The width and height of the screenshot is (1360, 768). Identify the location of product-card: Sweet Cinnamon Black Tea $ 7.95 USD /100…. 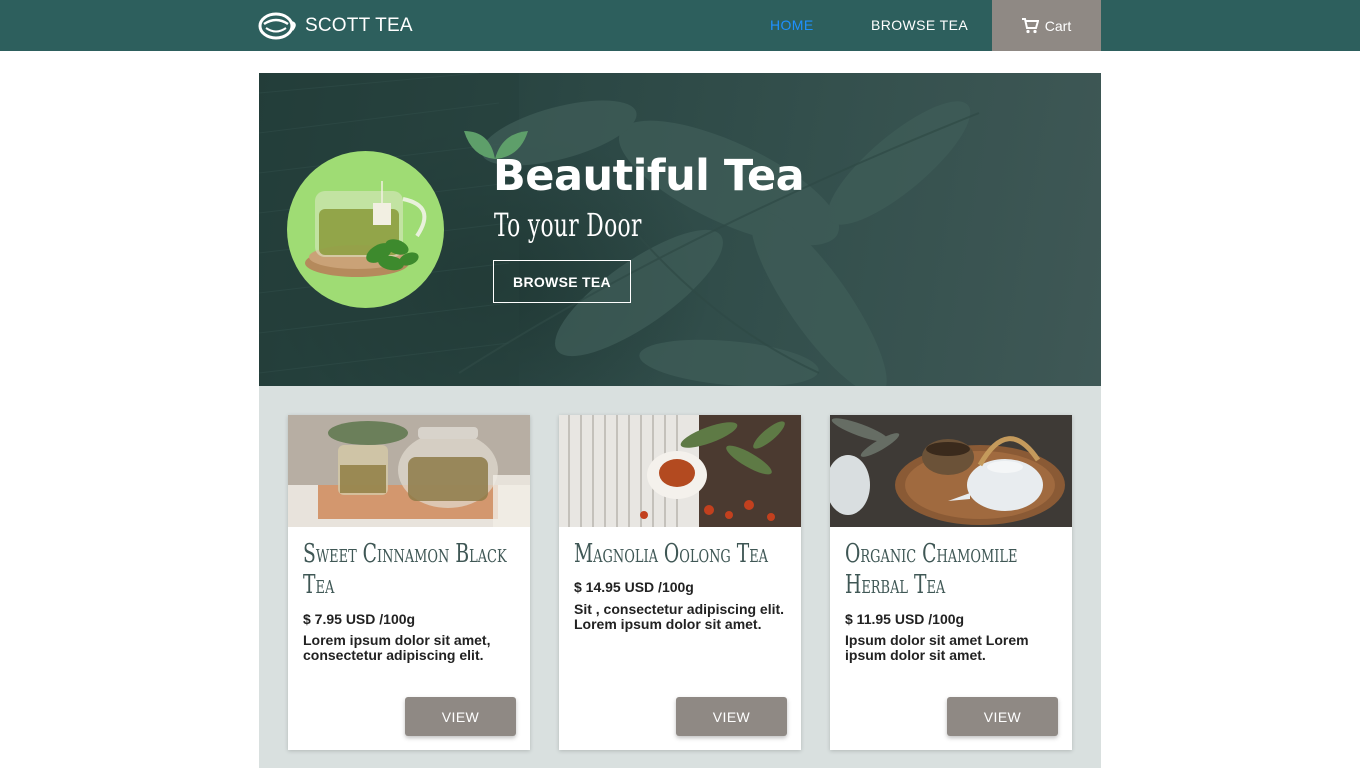
(409, 582).